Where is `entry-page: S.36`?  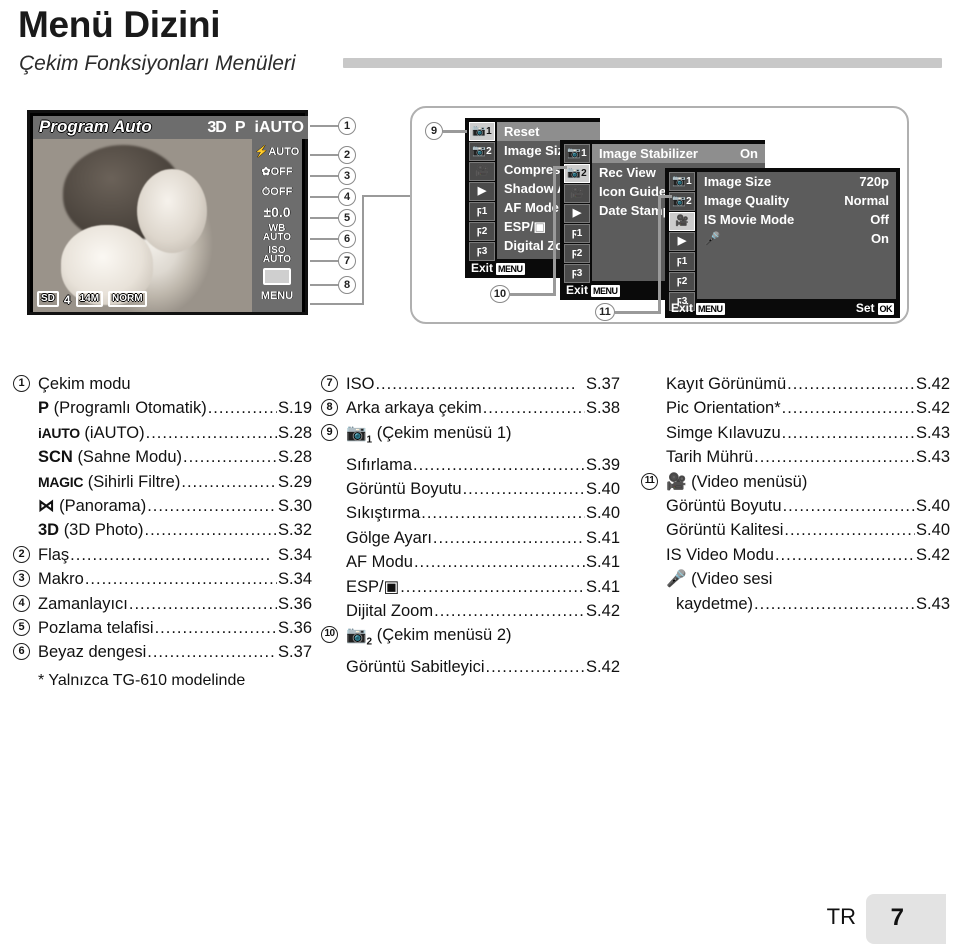 entry-page: S.36 is located at coordinates (295, 628).